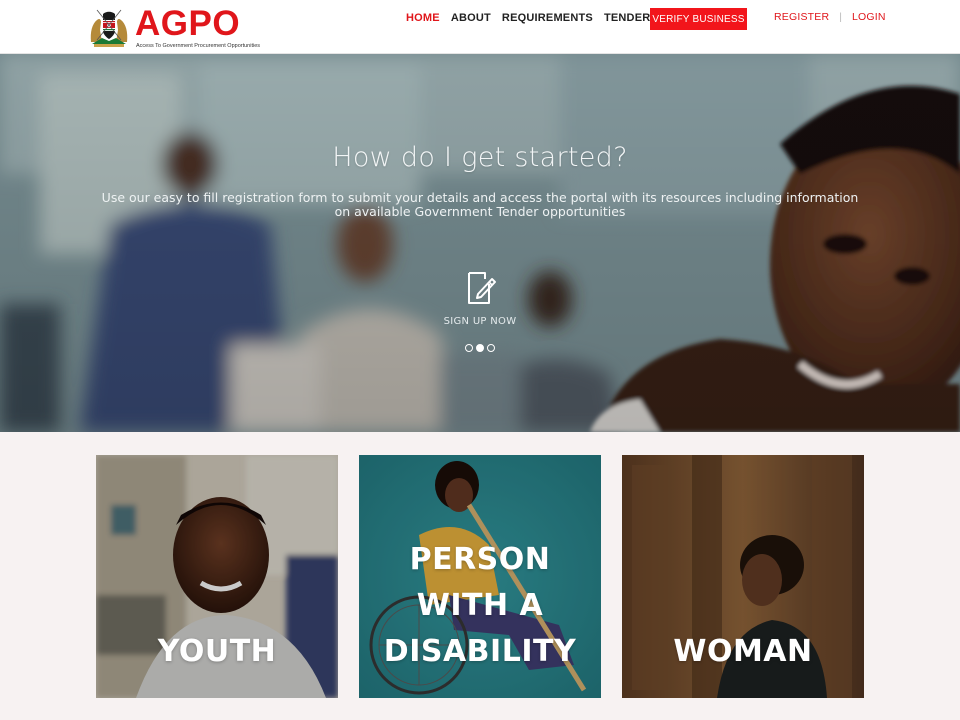 The width and height of the screenshot is (960, 720). What do you see at coordinates (480, 605) in the screenshot?
I see `category-label-disability: PERSON WITH A DISABILITY` at bounding box center [480, 605].